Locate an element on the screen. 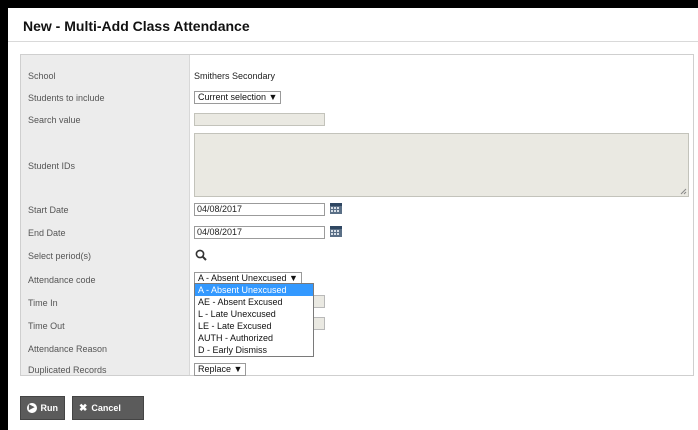 This screenshot has height=430, width=698. label-search-value: Search value is located at coordinates (54, 120).